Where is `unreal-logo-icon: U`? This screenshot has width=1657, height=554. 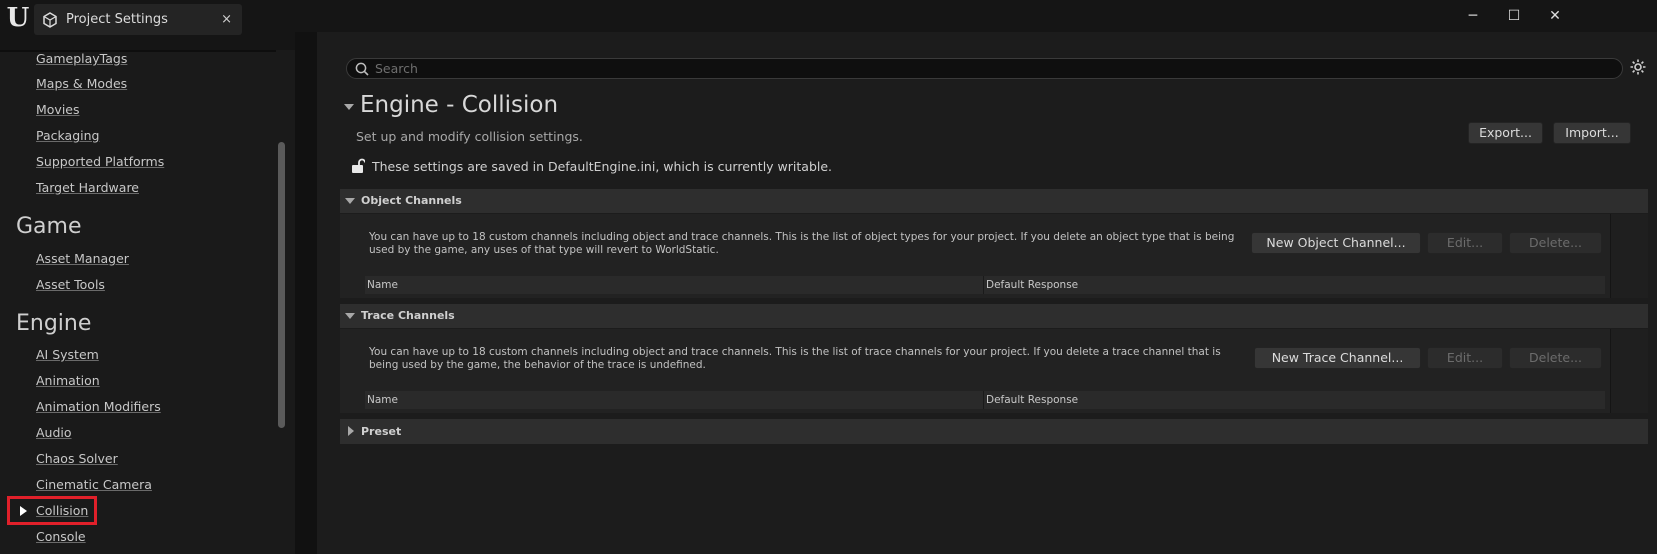
unreal-logo-icon: U is located at coordinates (18, 18).